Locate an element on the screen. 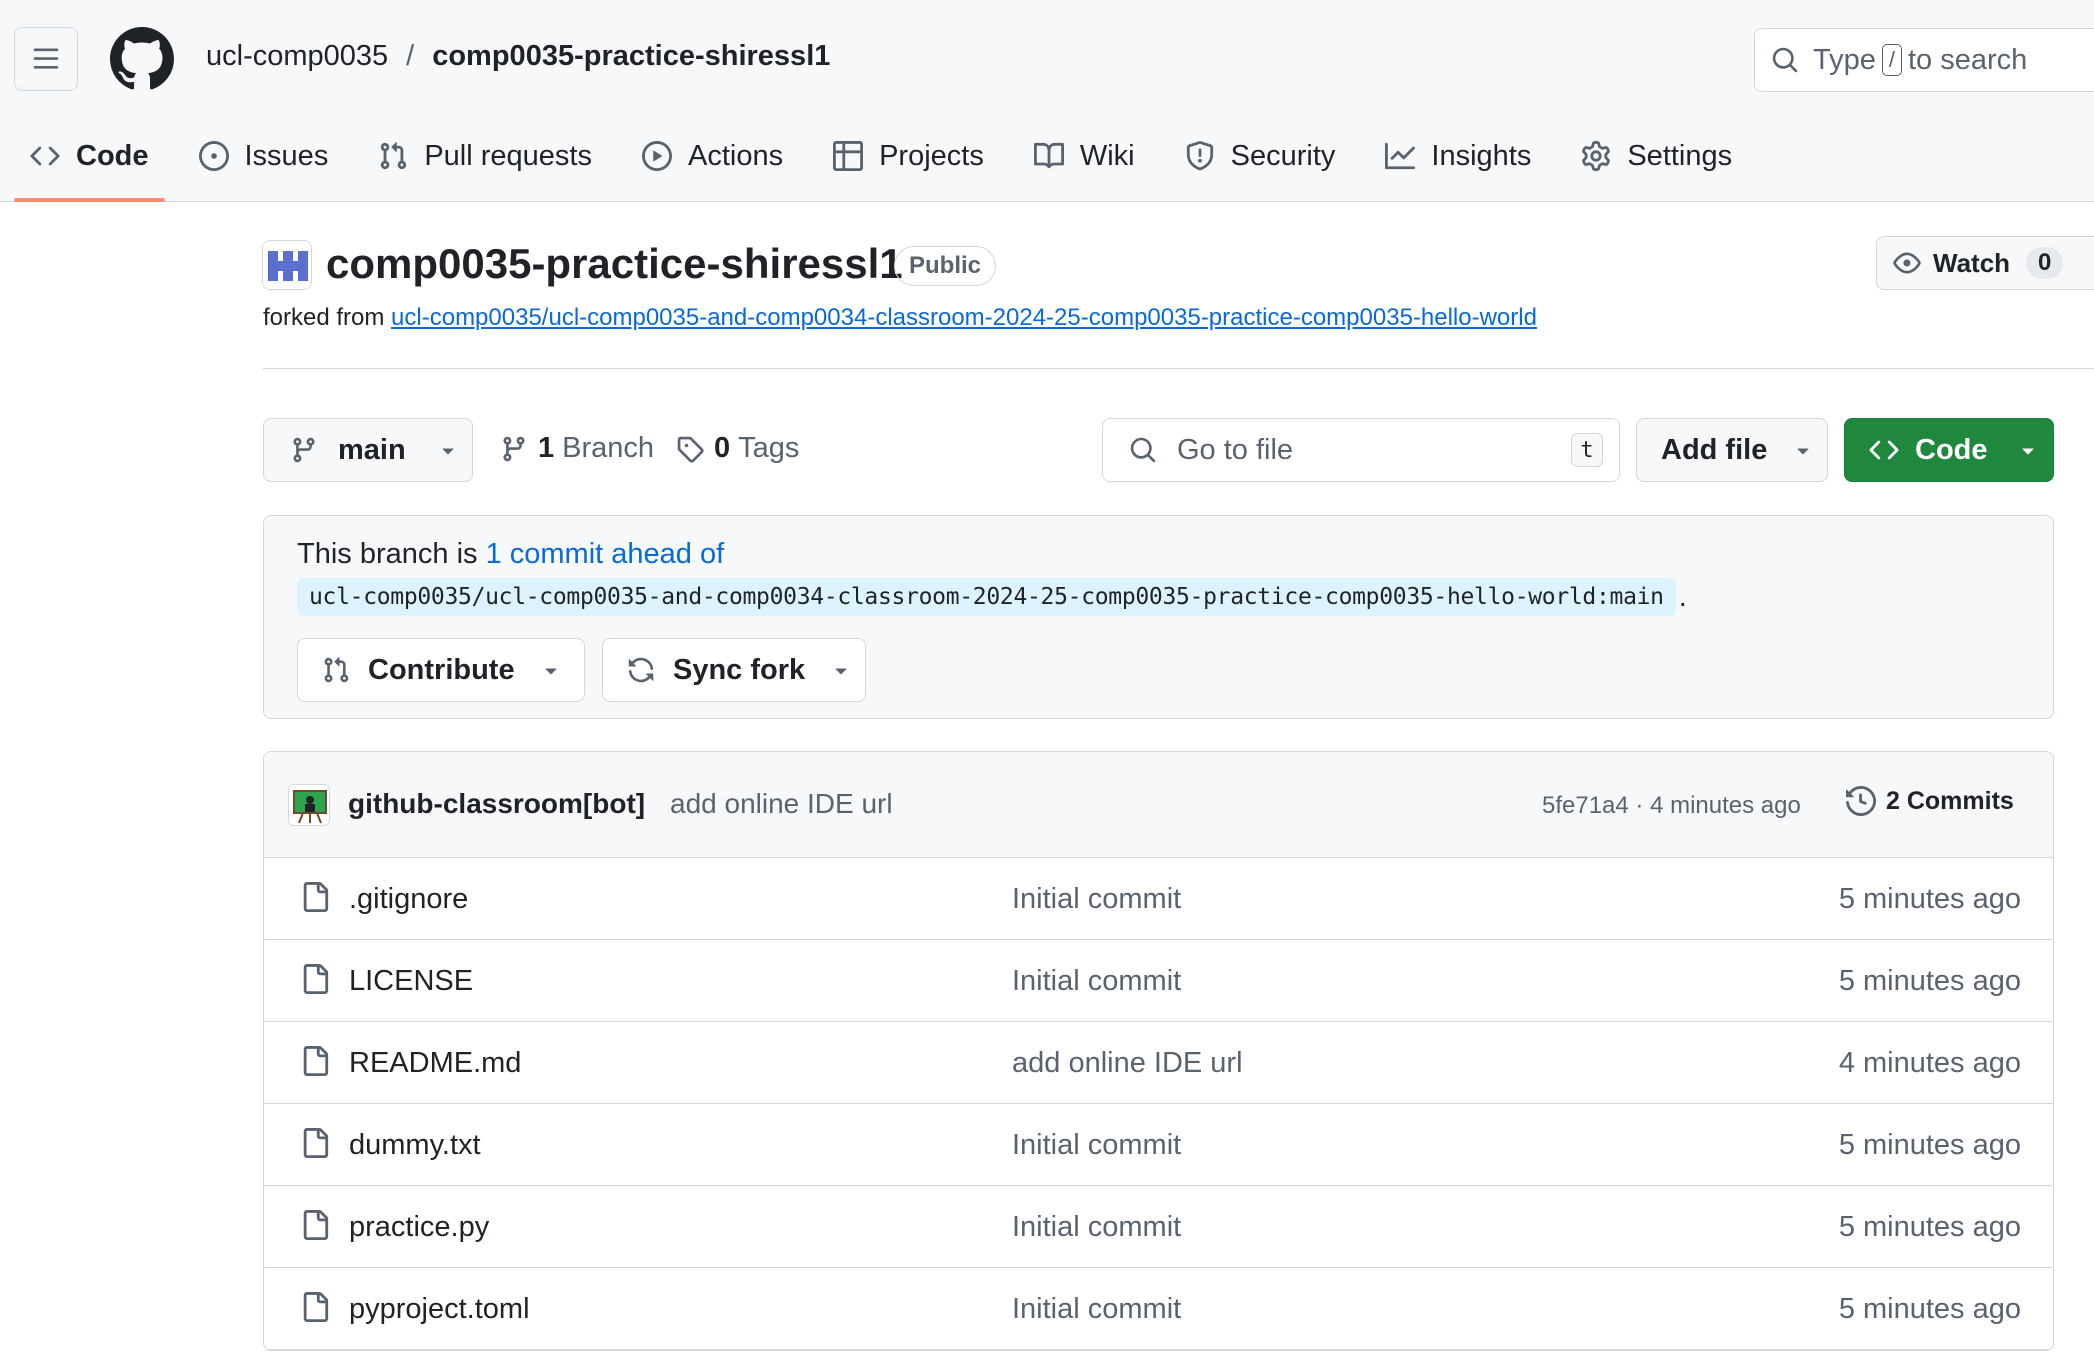 This screenshot has width=2094, height=1356. sync-fork-label: Sync fork is located at coordinates (739, 669).